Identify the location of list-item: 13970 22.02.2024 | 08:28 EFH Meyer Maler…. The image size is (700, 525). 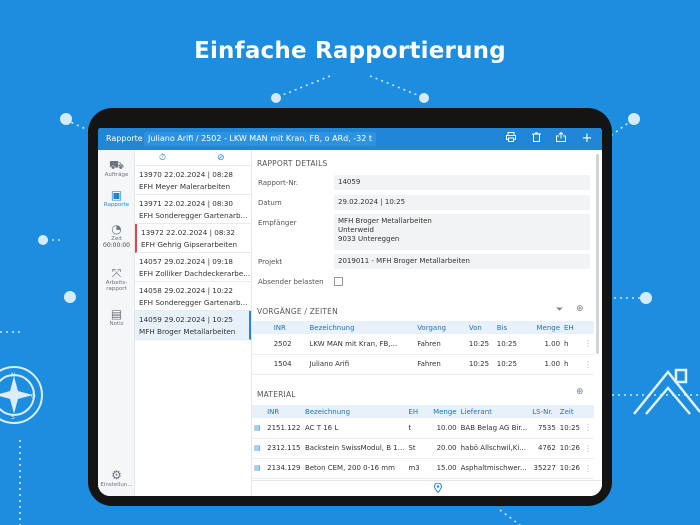
(193, 180).